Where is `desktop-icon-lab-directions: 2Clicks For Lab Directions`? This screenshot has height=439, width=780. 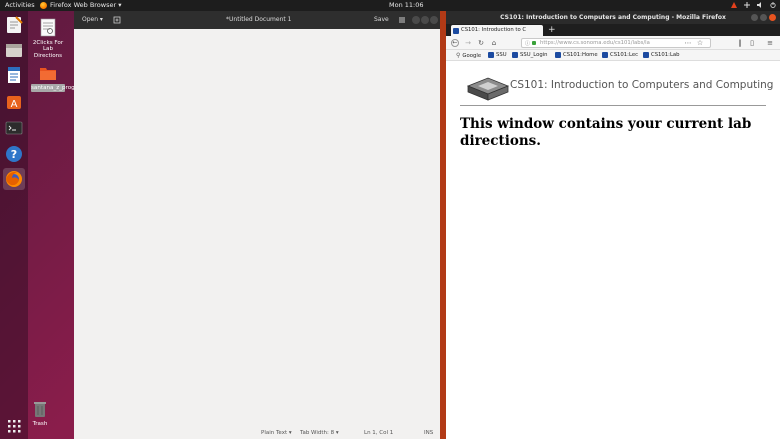
desktop-icon-lab-directions: 2Clicks For Lab Directions is located at coordinates (48, 38).